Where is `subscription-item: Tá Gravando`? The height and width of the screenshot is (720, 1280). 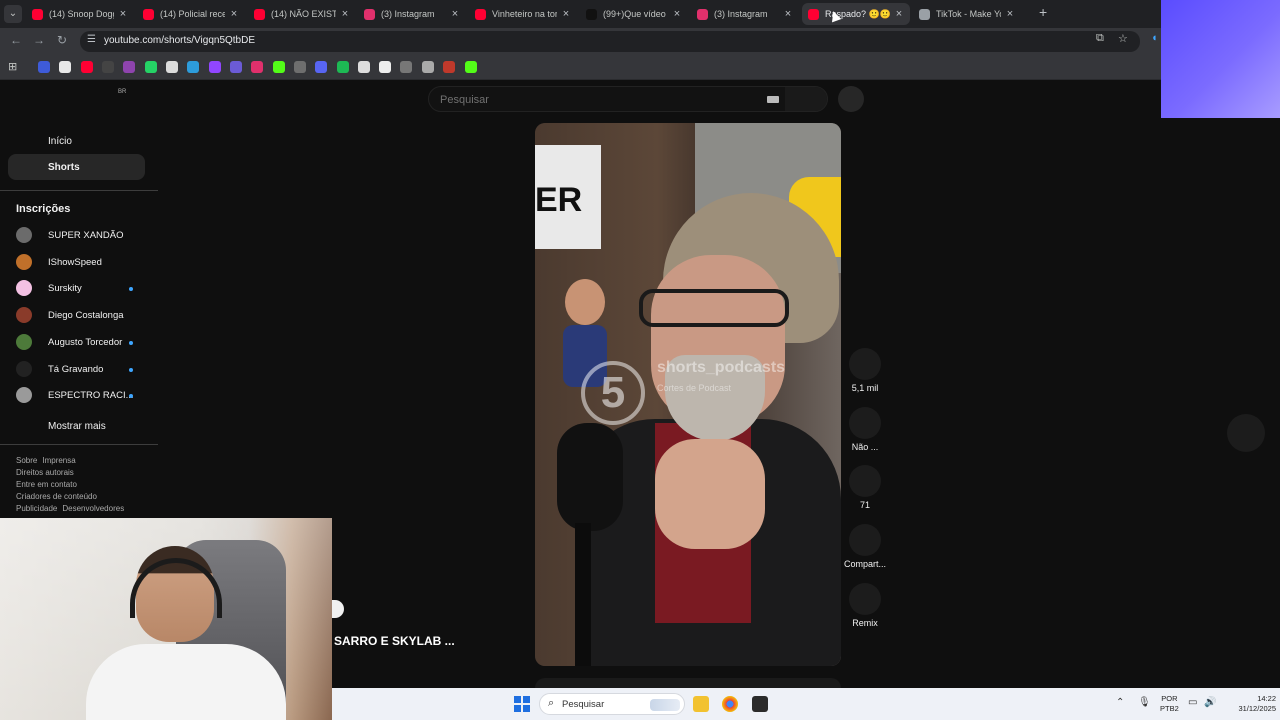 subscription-item: Tá Gravando is located at coordinates (81, 370).